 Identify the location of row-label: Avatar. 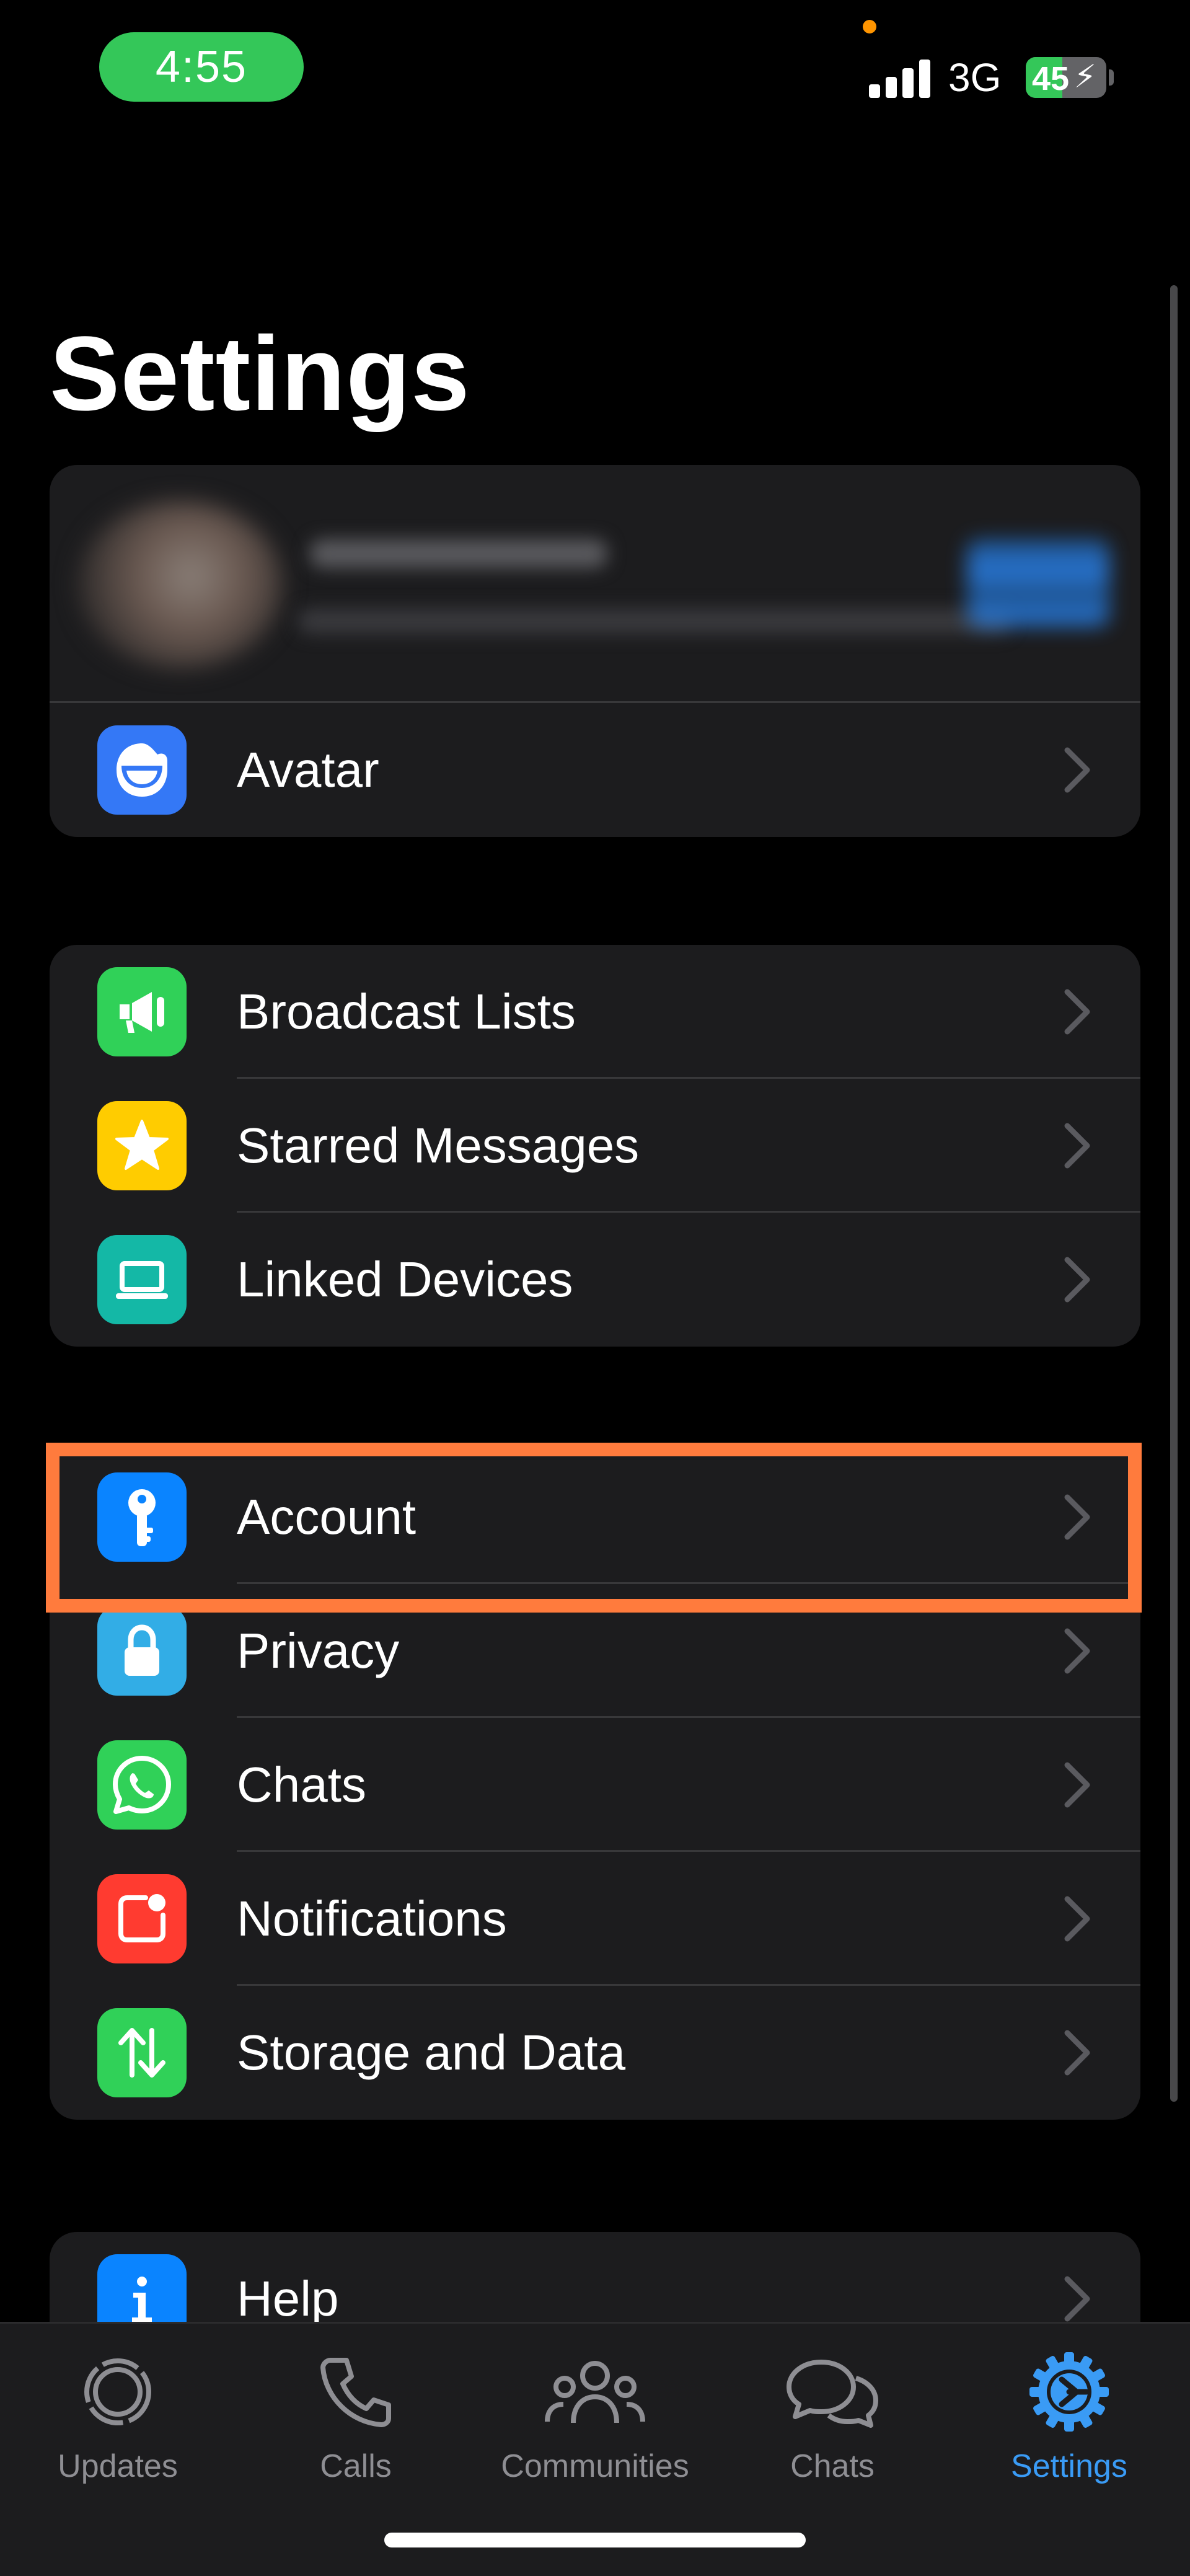
(308, 769).